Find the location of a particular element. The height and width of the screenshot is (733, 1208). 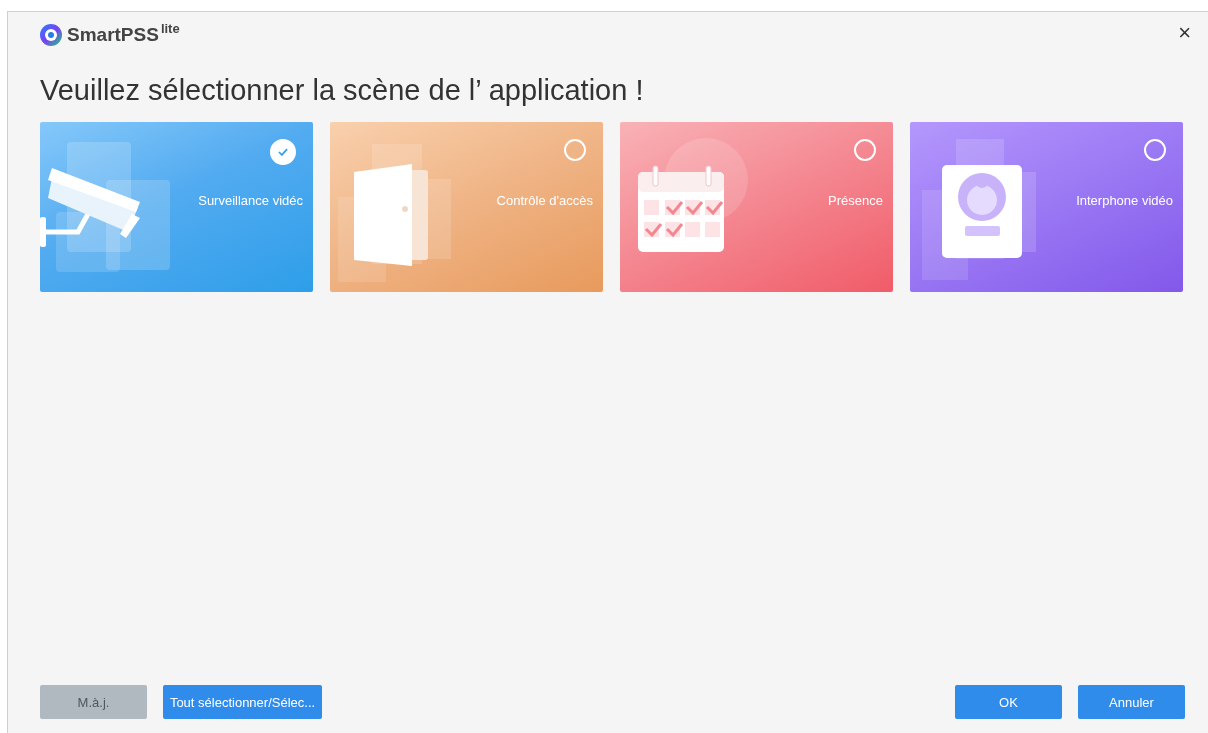

close-button: × is located at coordinates (1184, 33).